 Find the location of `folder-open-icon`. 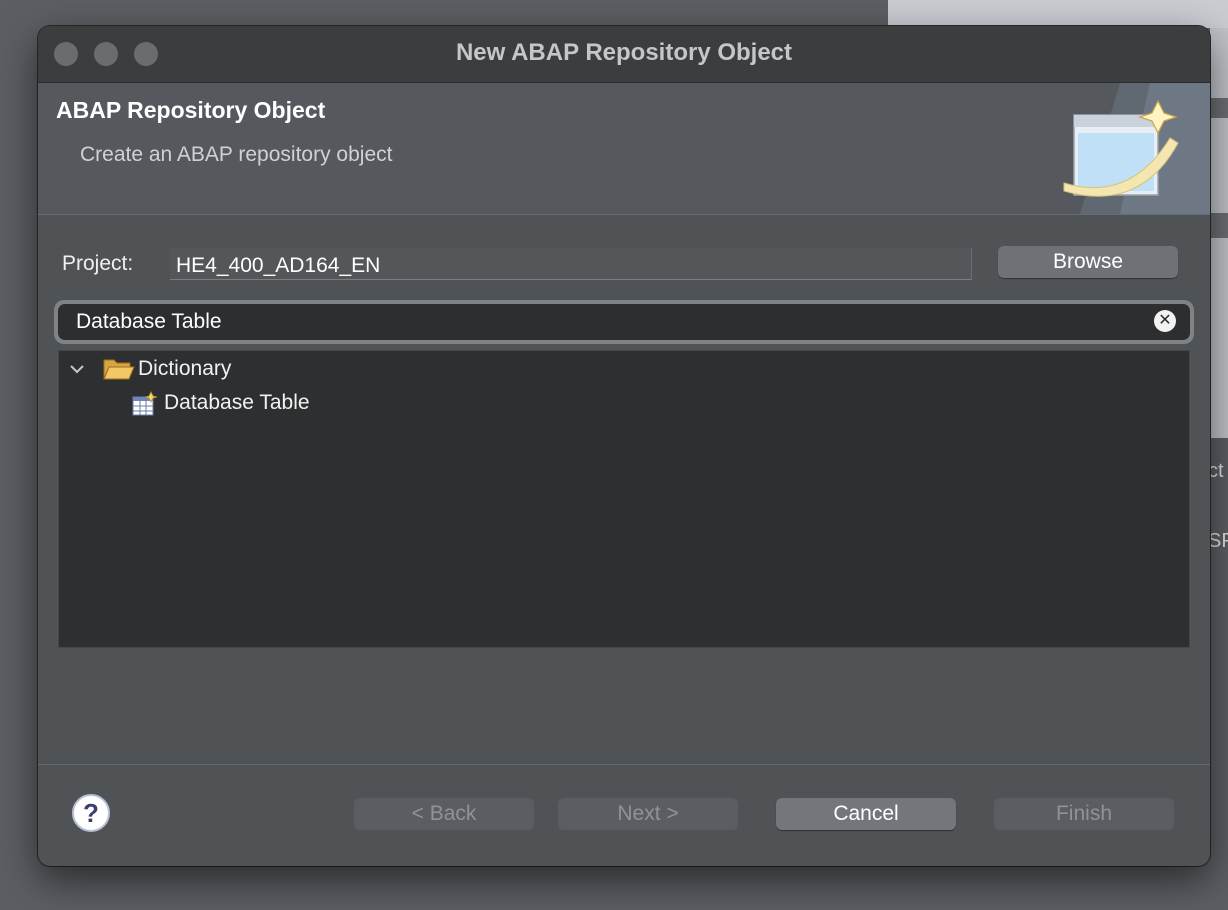

folder-open-icon is located at coordinates (119, 369).